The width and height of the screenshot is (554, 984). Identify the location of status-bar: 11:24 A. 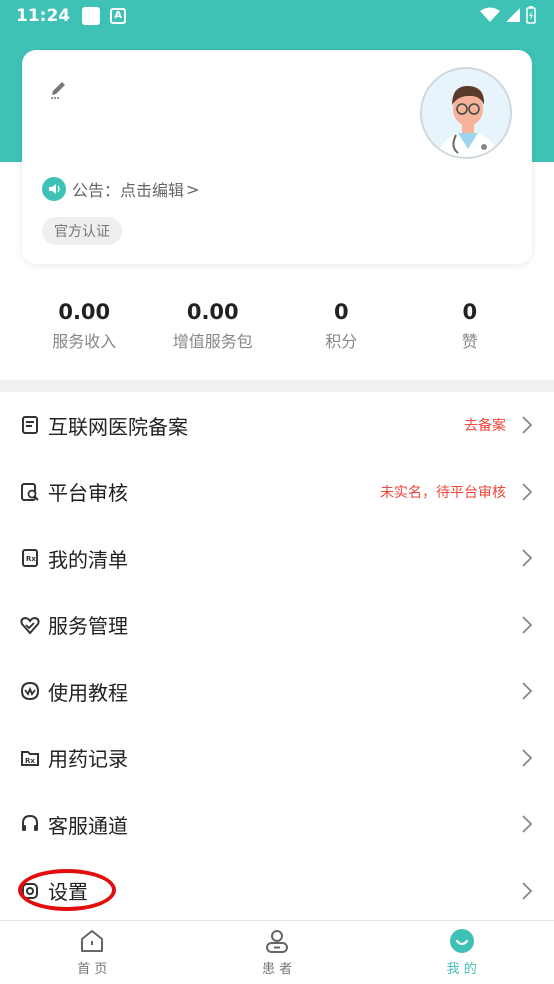
(277, 16).